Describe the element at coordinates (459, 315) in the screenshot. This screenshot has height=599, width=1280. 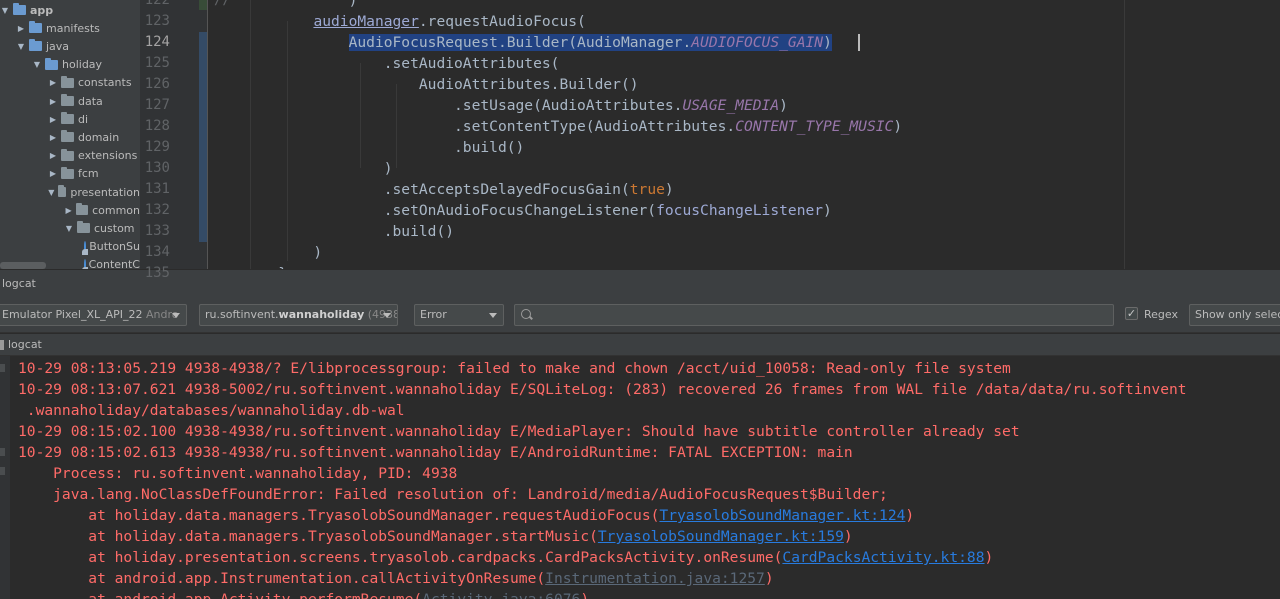
I see `log-level-selector: Error` at that location.